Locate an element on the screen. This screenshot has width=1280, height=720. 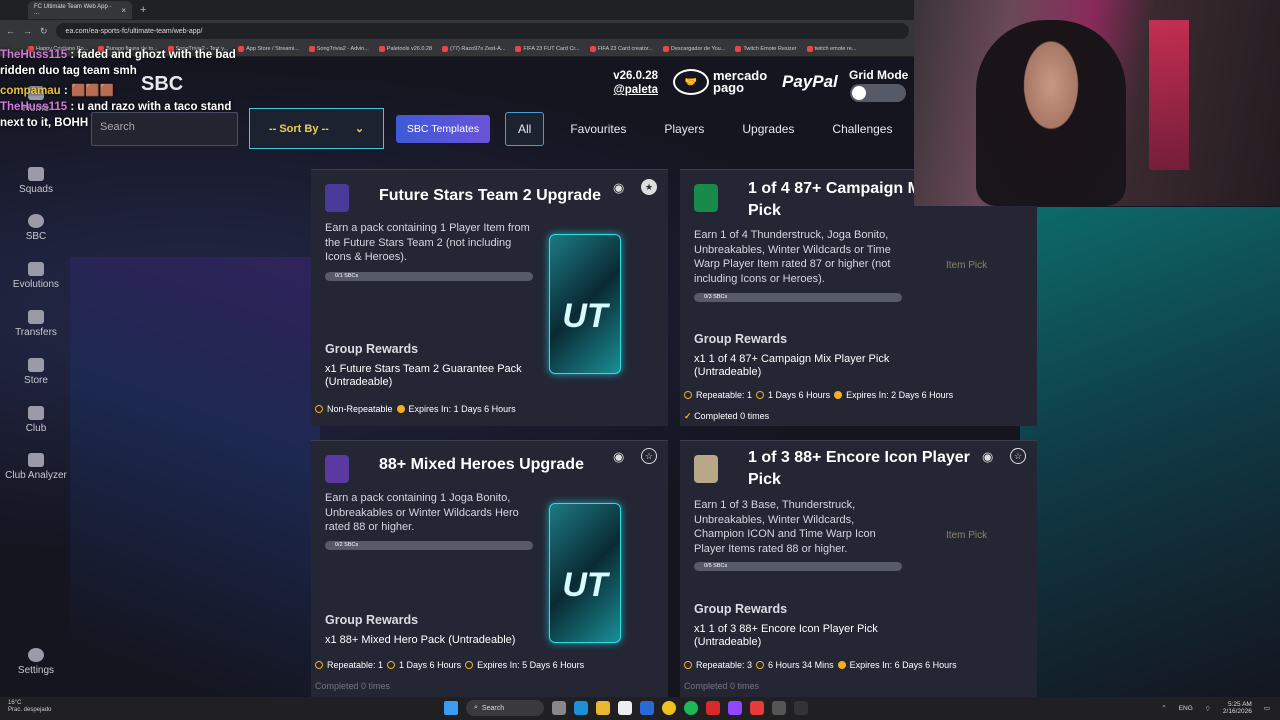
tab-all: All is located at coordinates (525, 129).